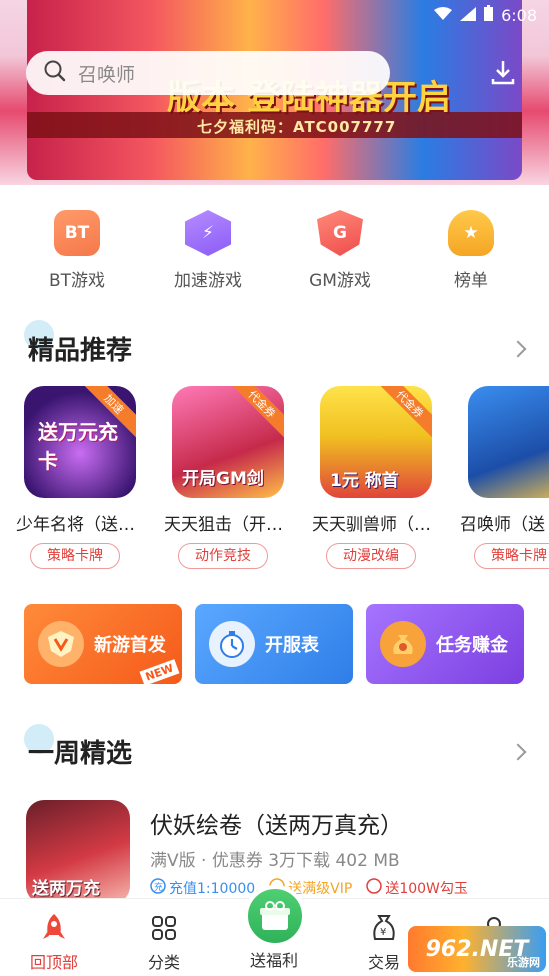 This screenshot has width=549, height=976. What do you see at coordinates (274, 250) in the screenshot?
I see `quick-links: BT BT游戏 ⚡ 加速游戏 G GM游戏 ★ 榜单` at bounding box center [274, 250].